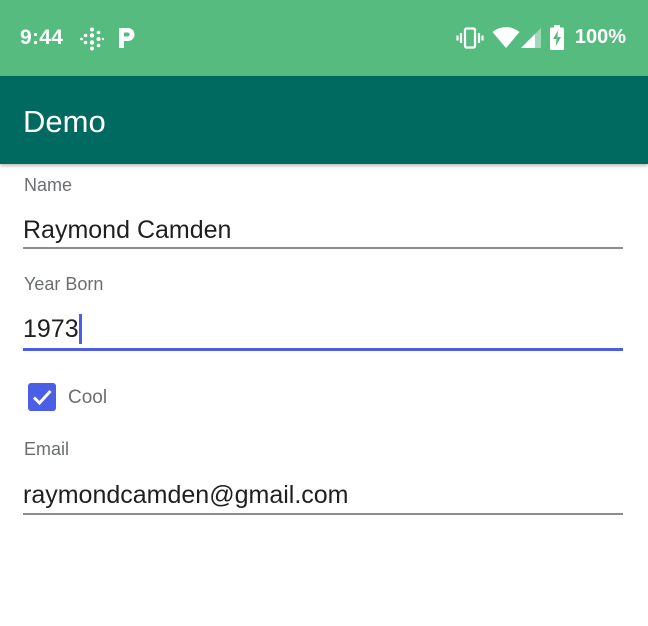  I want to click on cool-checkbox, so click(42, 397).